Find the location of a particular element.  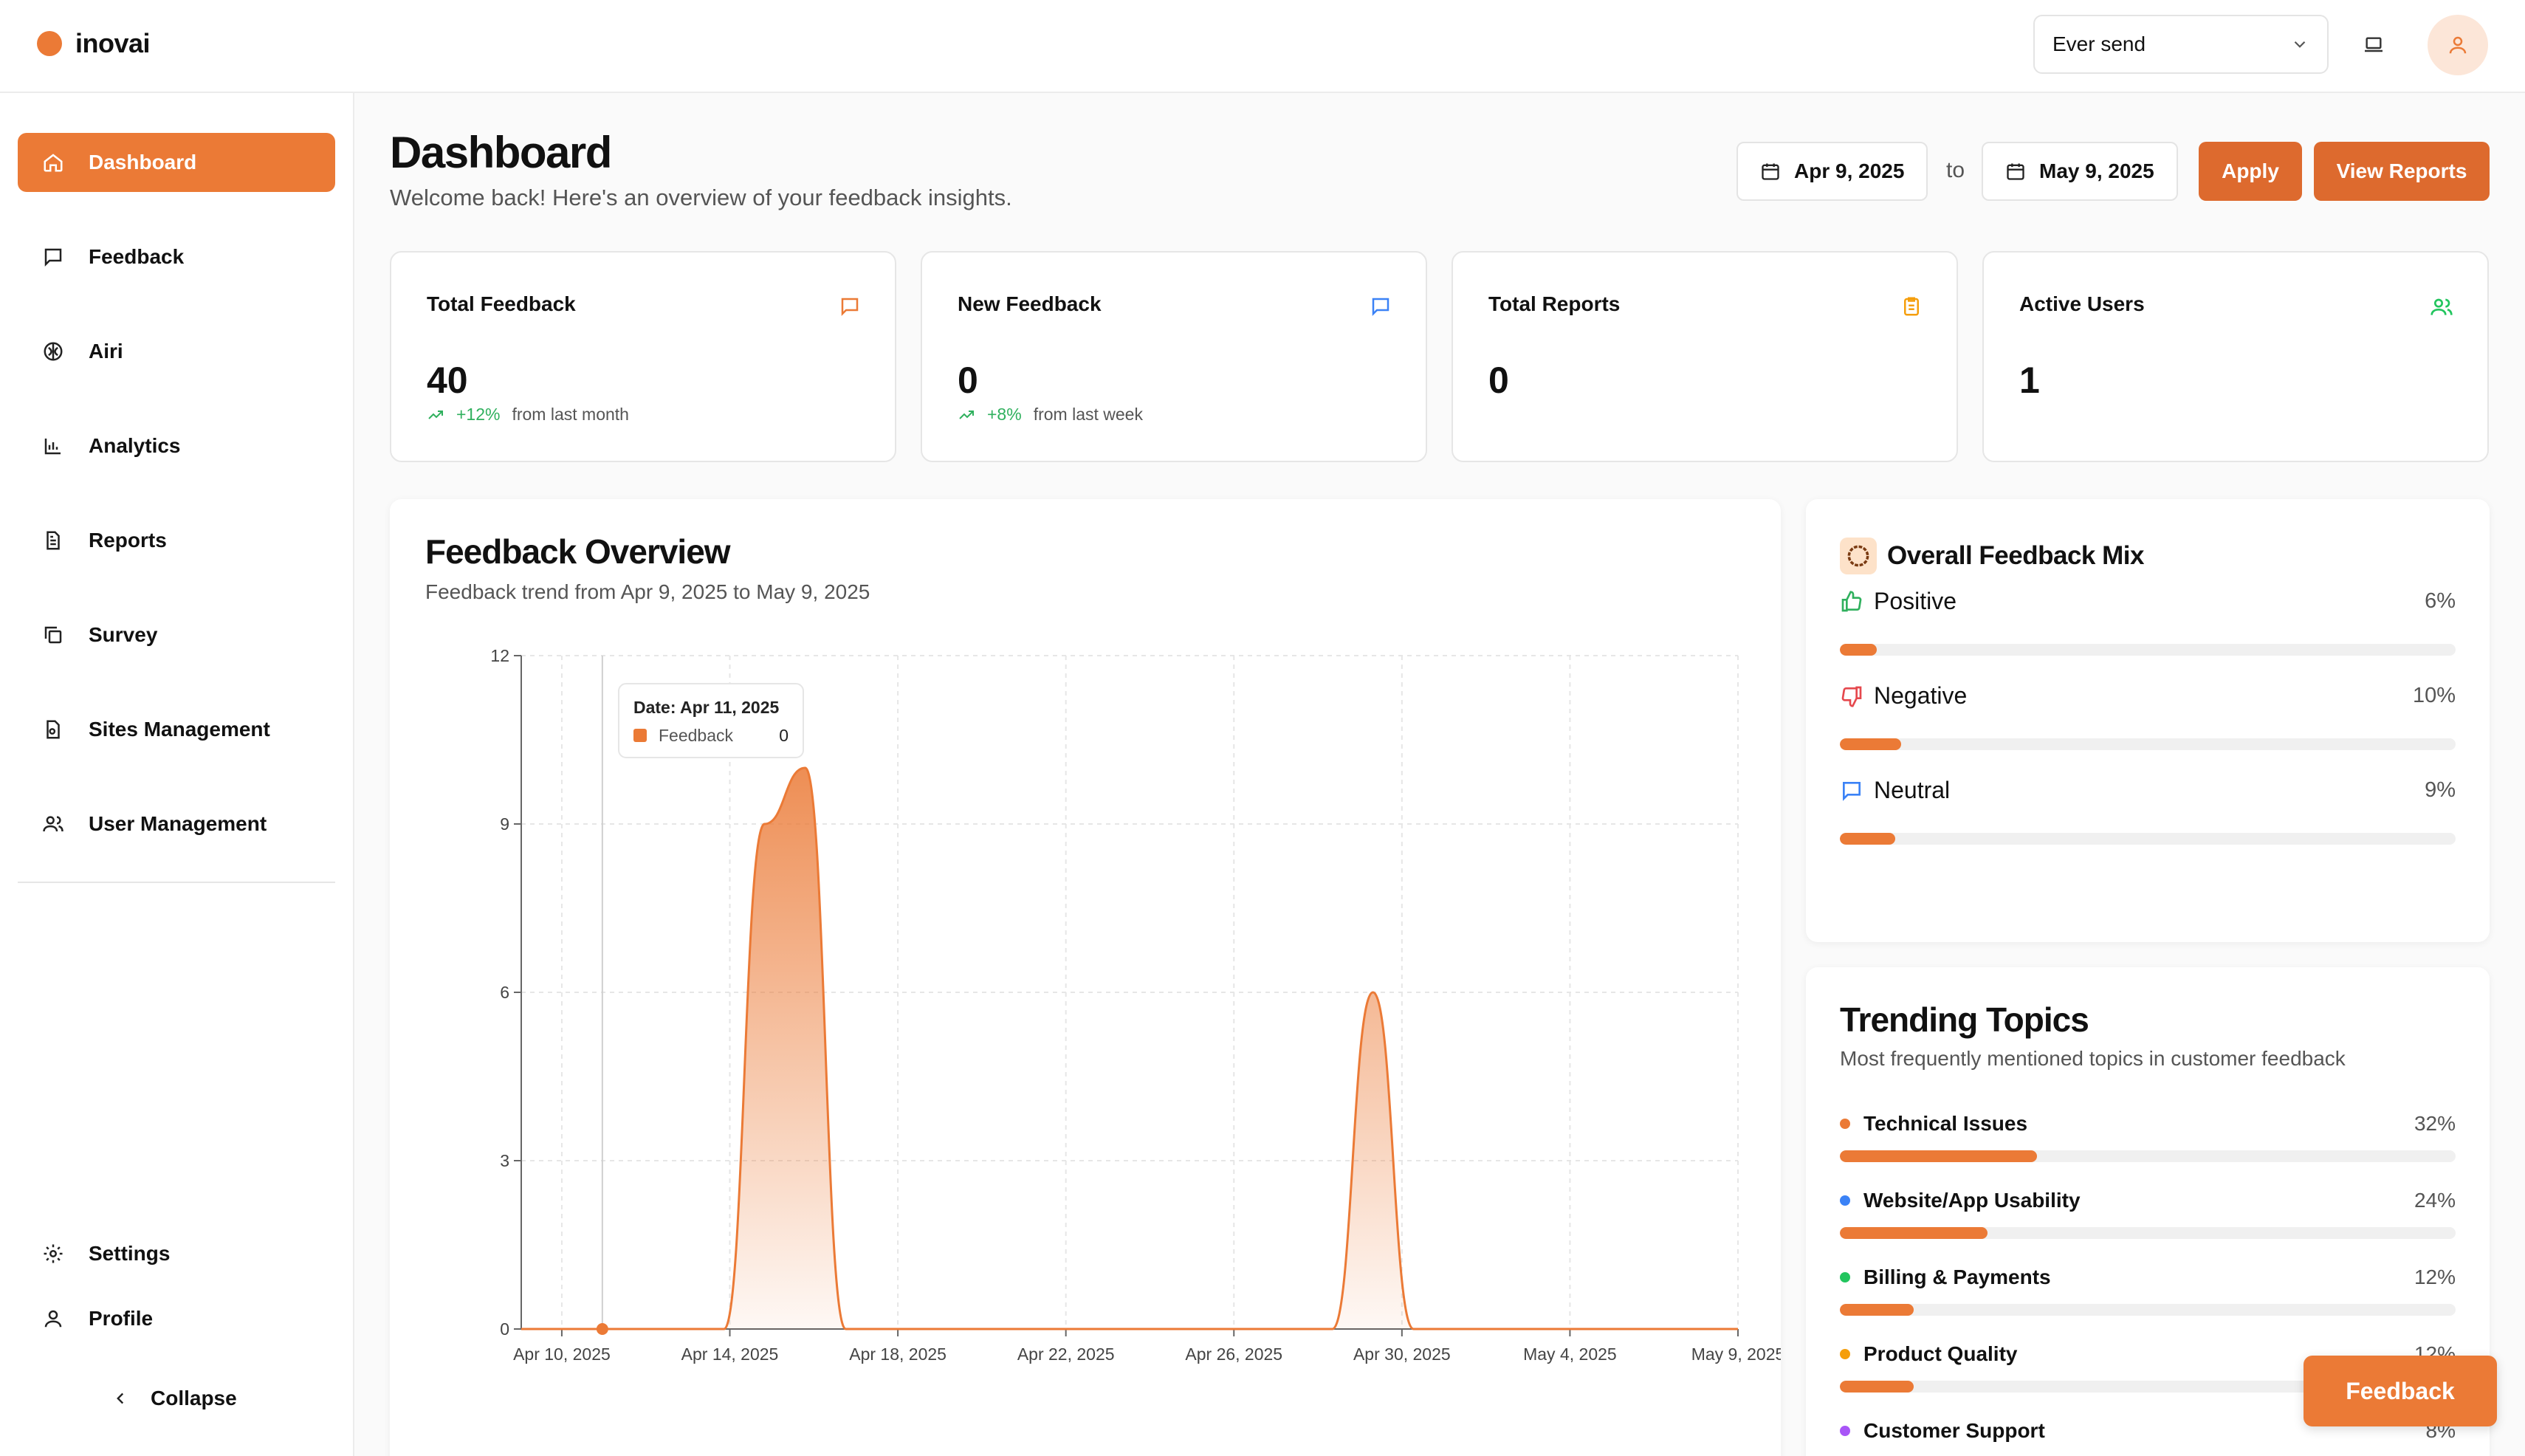

y-tick-label: 3 is located at coordinates (504, 1161).